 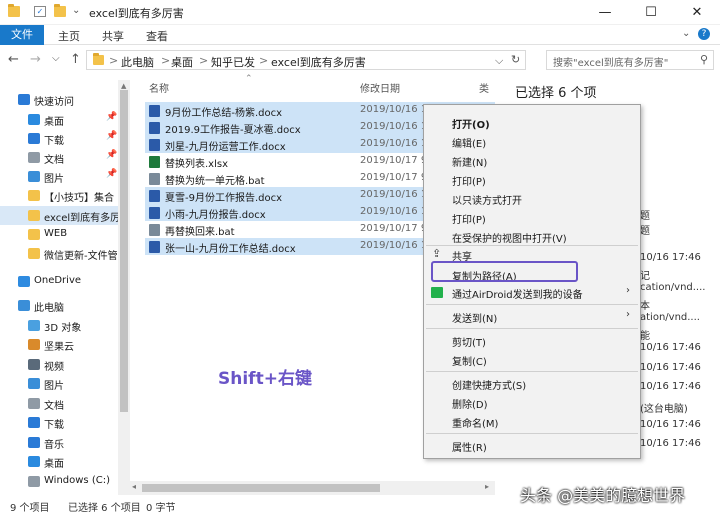 What do you see at coordinates (469, 360) in the screenshot?
I see `context-menu-item: 复制(C)` at bounding box center [469, 360].